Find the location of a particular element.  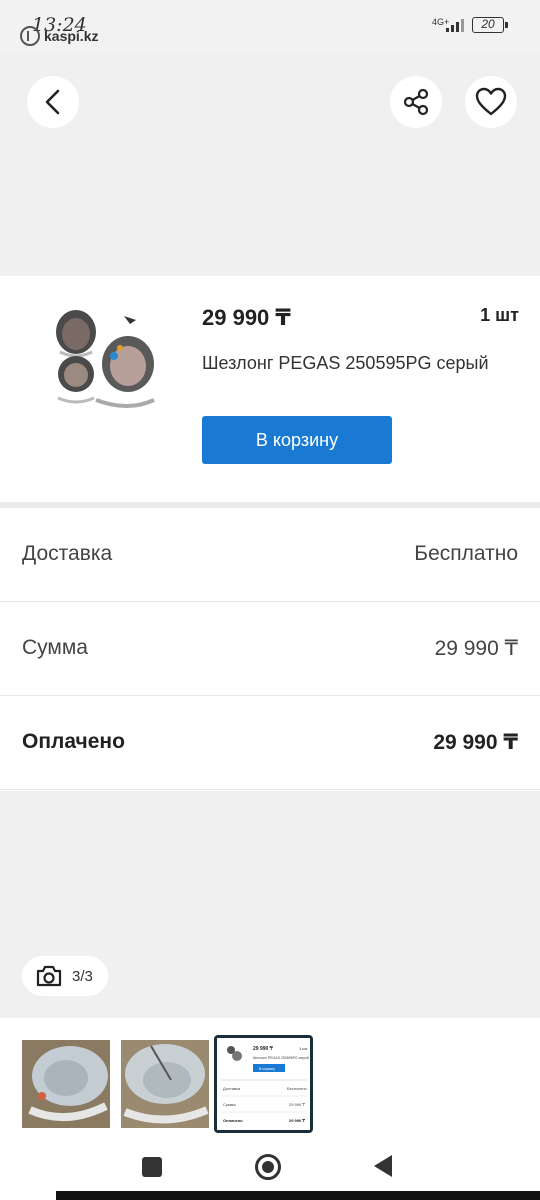

photo-counter: 3/3 is located at coordinates (65, 976).